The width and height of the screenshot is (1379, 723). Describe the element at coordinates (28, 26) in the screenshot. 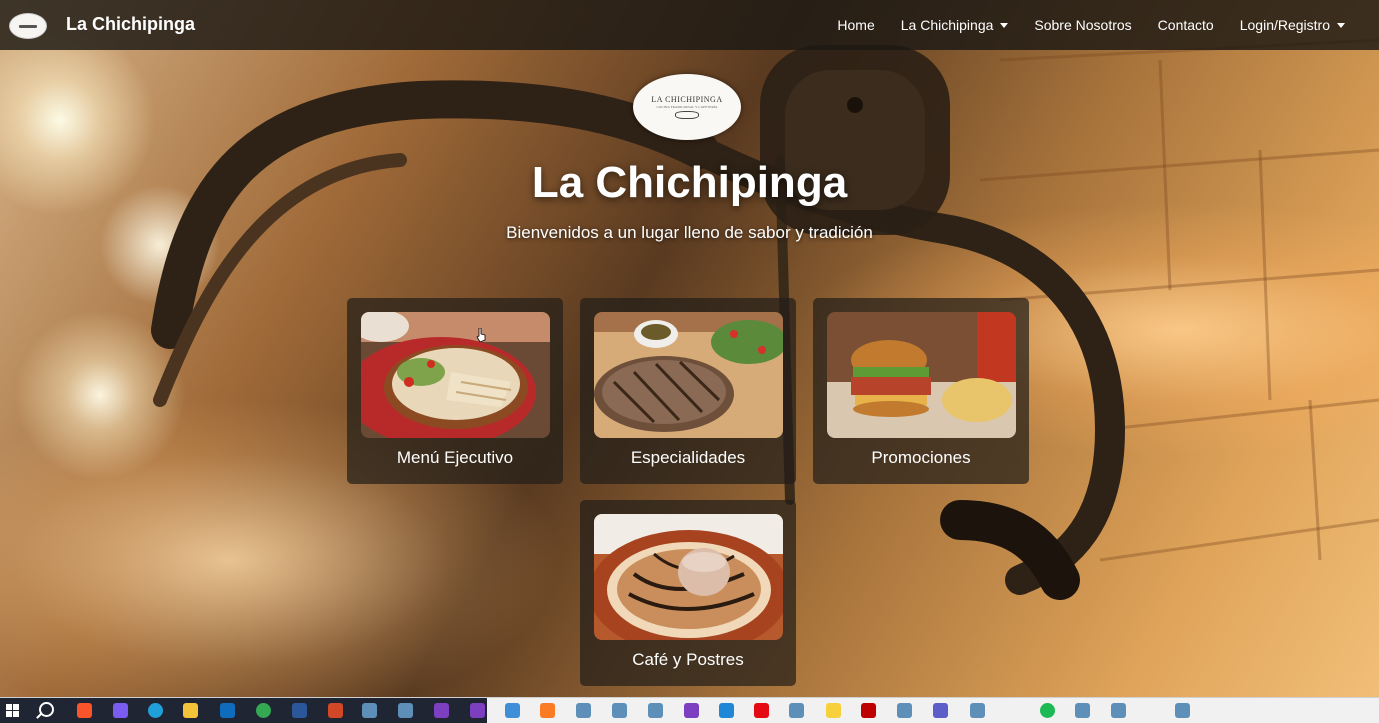

I see `brand-logo` at that location.